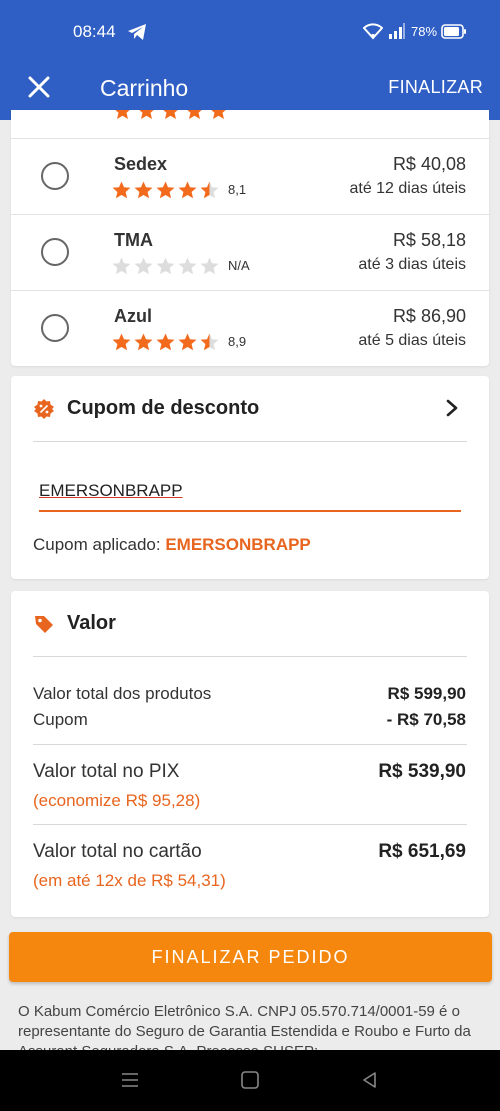  Describe the element at coordinates (141, 164) in the screenshot. I see `shipping-name: Sedex` at that location.